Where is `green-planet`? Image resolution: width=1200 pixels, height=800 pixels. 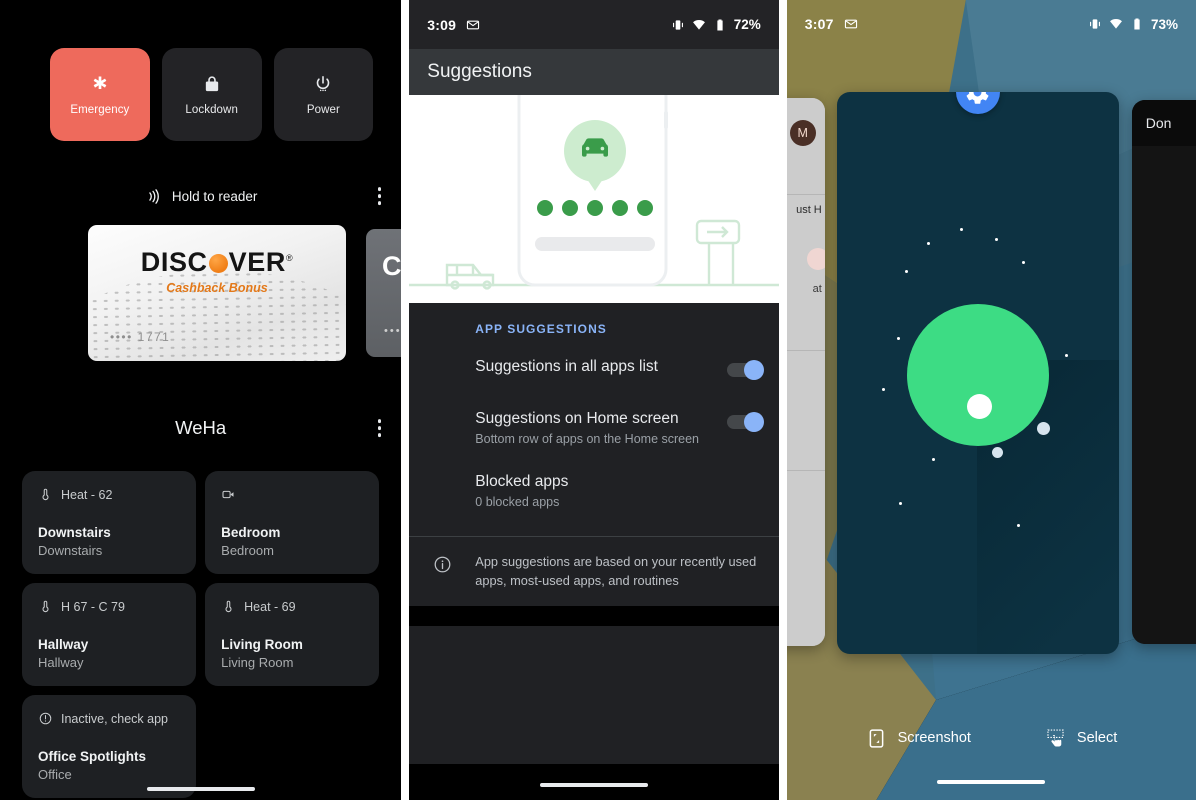 green-planet is located at coordinates (977, 375).